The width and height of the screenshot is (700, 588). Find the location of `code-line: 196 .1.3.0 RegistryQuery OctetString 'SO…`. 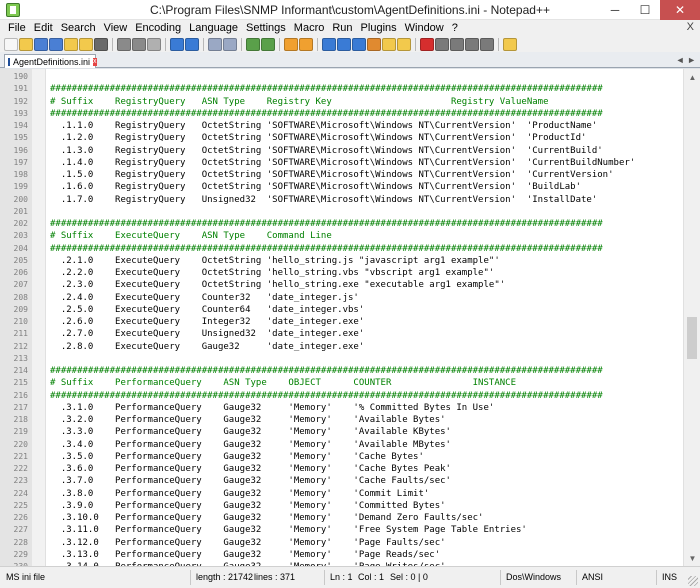

code-line: 196 .1.3.0 RegistryQuery OctetString 'SO… is located at coordinates (340, 151).